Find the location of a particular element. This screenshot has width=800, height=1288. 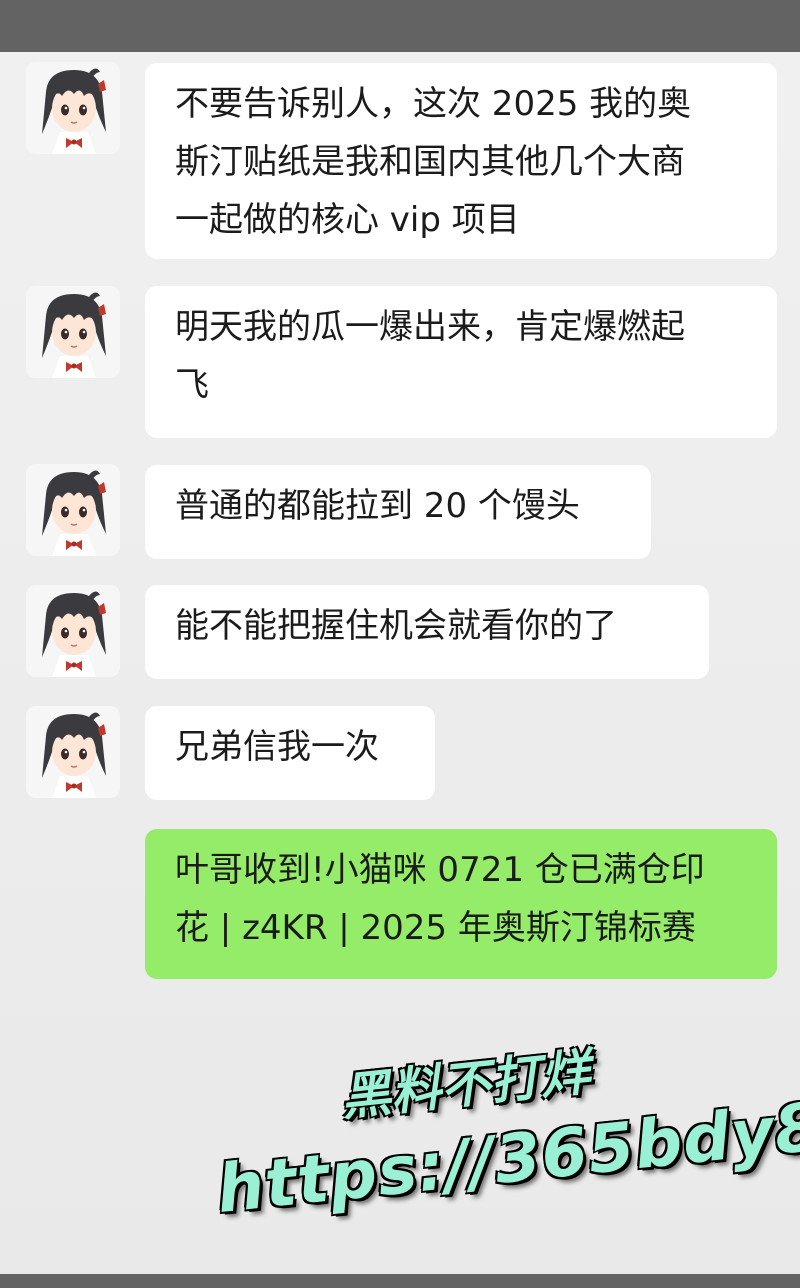

message-text-line: 不要告诉别人，这次 2025 我的奥 is located at coordinates (433, 104).